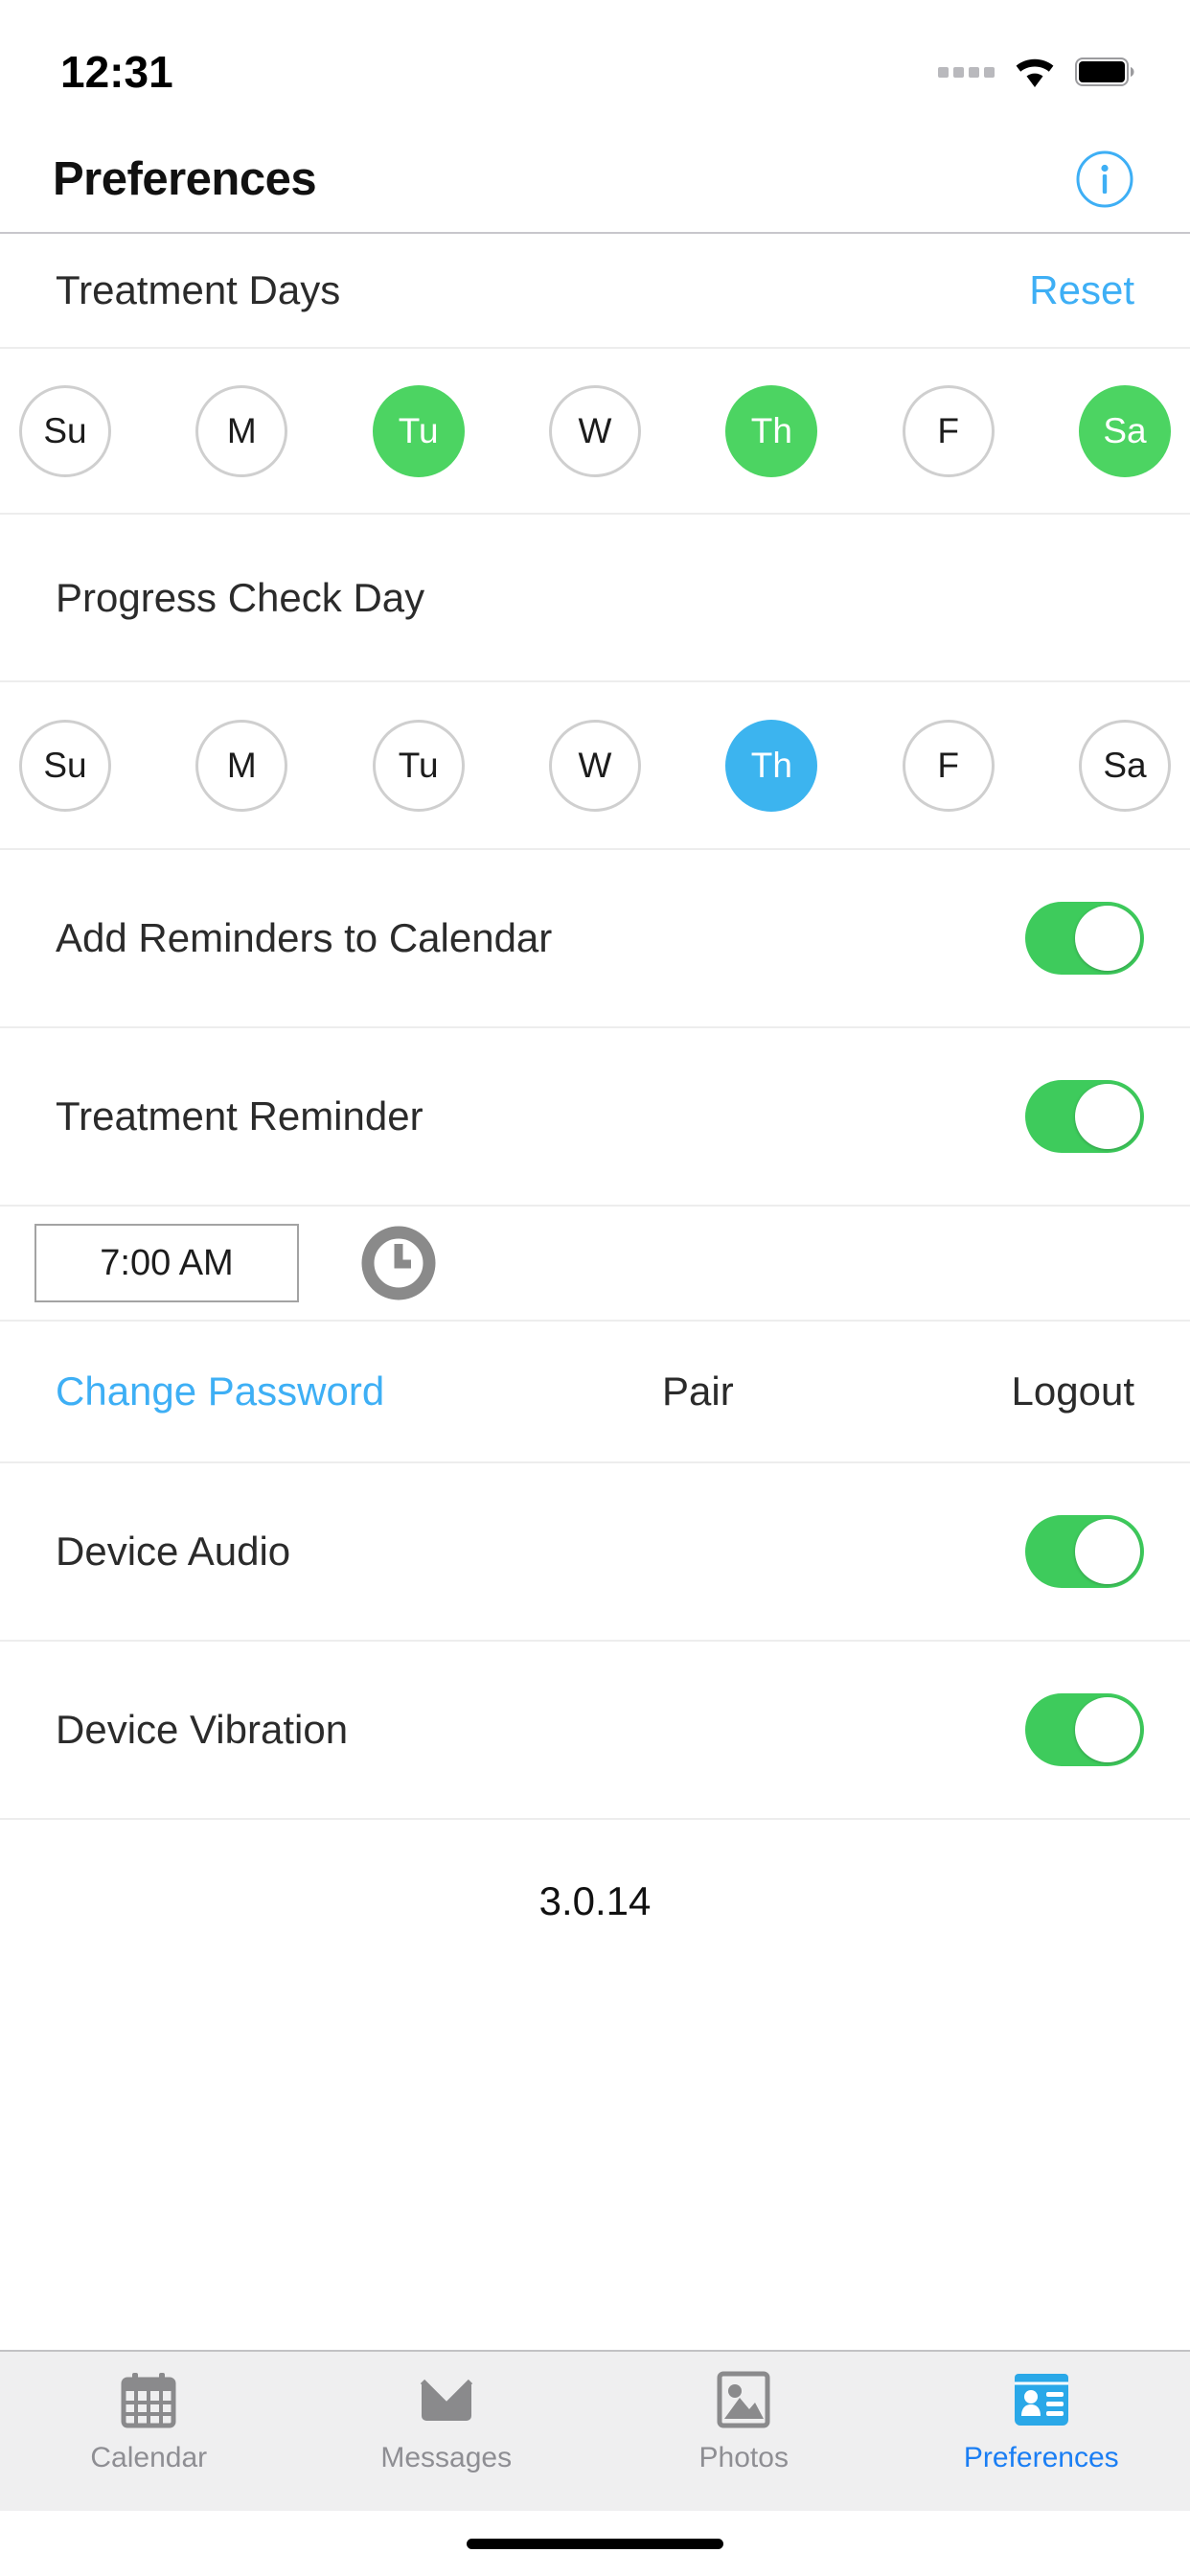 The width and height of the screenshot is (1190, 2576). What do you see at coordinates (240, 1115) in the screenshot?
I see `treatment-reminder-label: Treatment Reminder` at bounding box center [240, 1115].